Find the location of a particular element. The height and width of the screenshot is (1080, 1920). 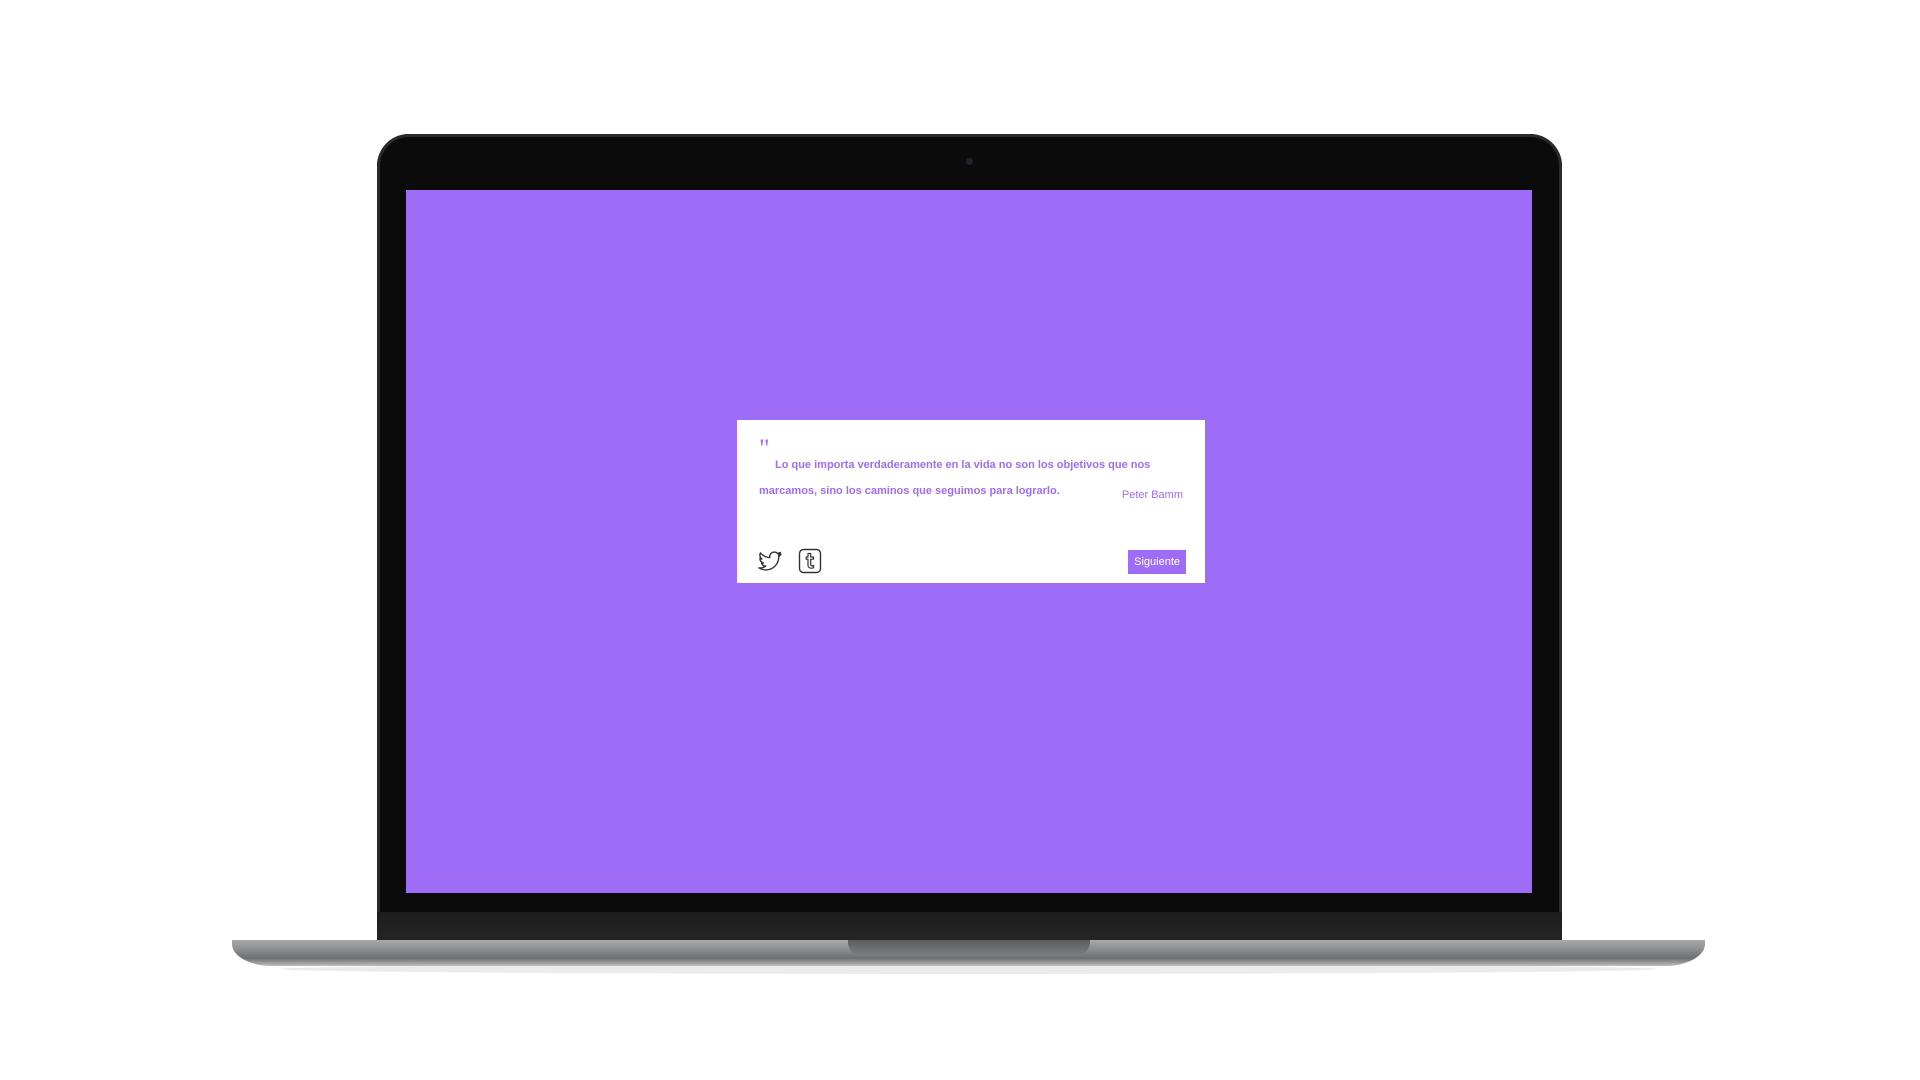

quote-author: Peter Bamm is located at coordinates (1152, 495).